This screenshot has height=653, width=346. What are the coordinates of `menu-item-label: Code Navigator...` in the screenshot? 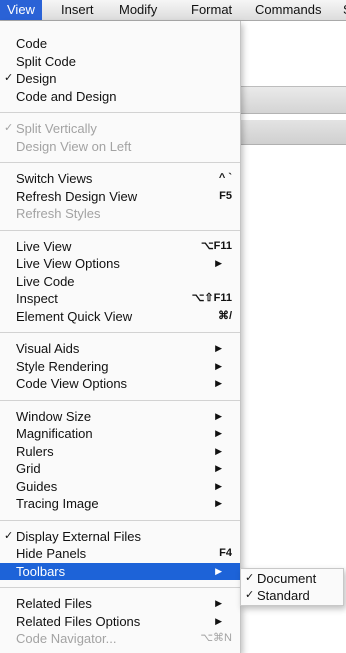 It's located at (66, 638).